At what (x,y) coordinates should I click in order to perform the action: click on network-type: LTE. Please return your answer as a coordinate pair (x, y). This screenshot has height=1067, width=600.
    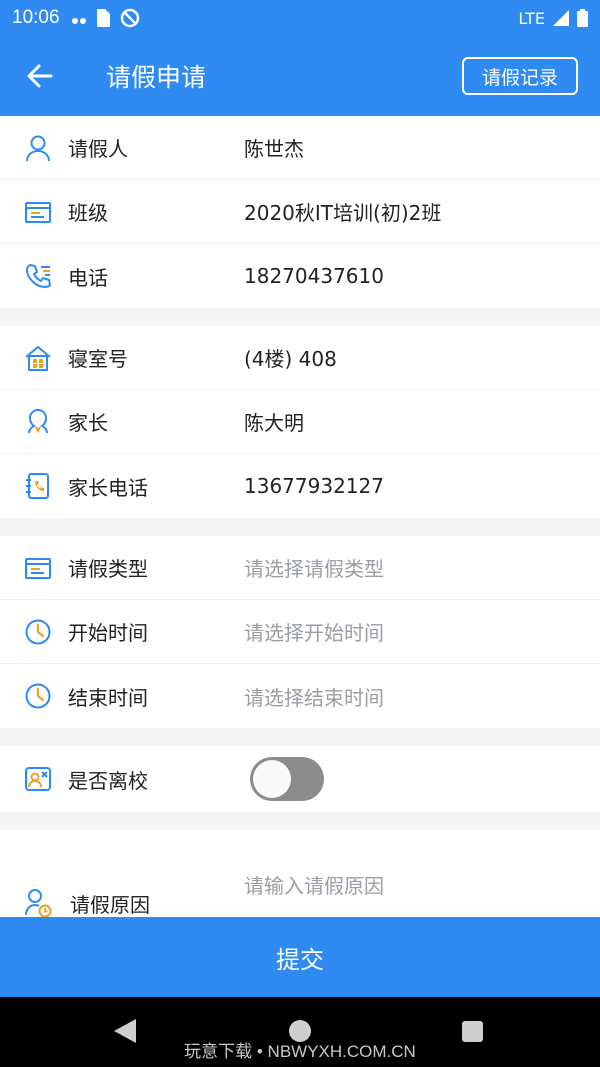
    Looking at the image, I should click on (531, 18).